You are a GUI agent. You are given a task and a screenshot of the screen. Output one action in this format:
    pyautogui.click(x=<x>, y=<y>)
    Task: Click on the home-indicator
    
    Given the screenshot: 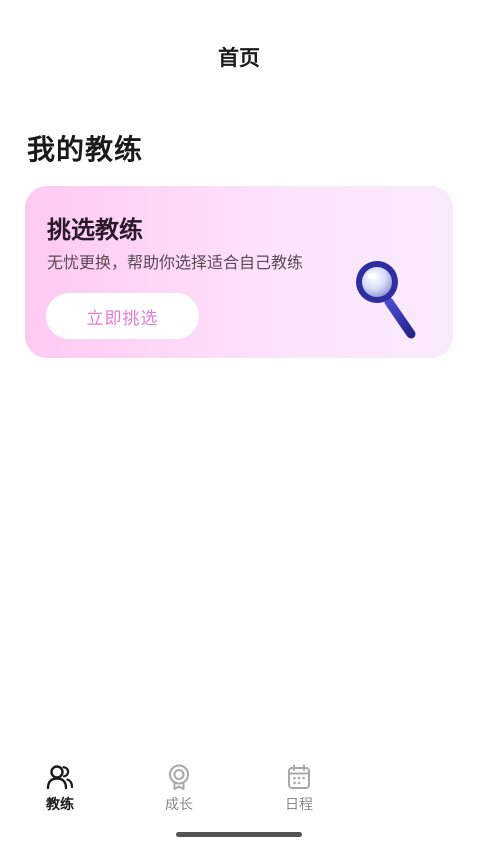 What is the action you would take?
    pyautogui.click(x=239, y=834)
    